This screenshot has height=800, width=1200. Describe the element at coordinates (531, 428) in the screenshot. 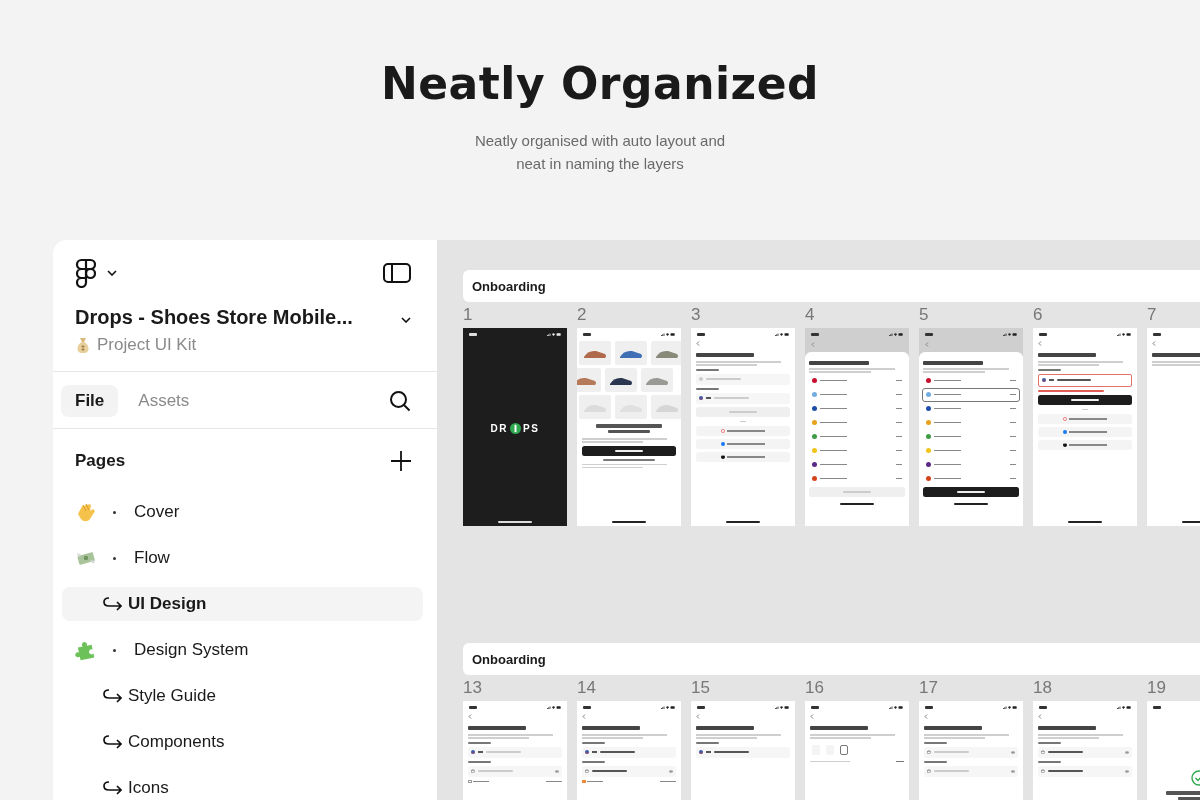

I see `logo-text: PS` at that location.